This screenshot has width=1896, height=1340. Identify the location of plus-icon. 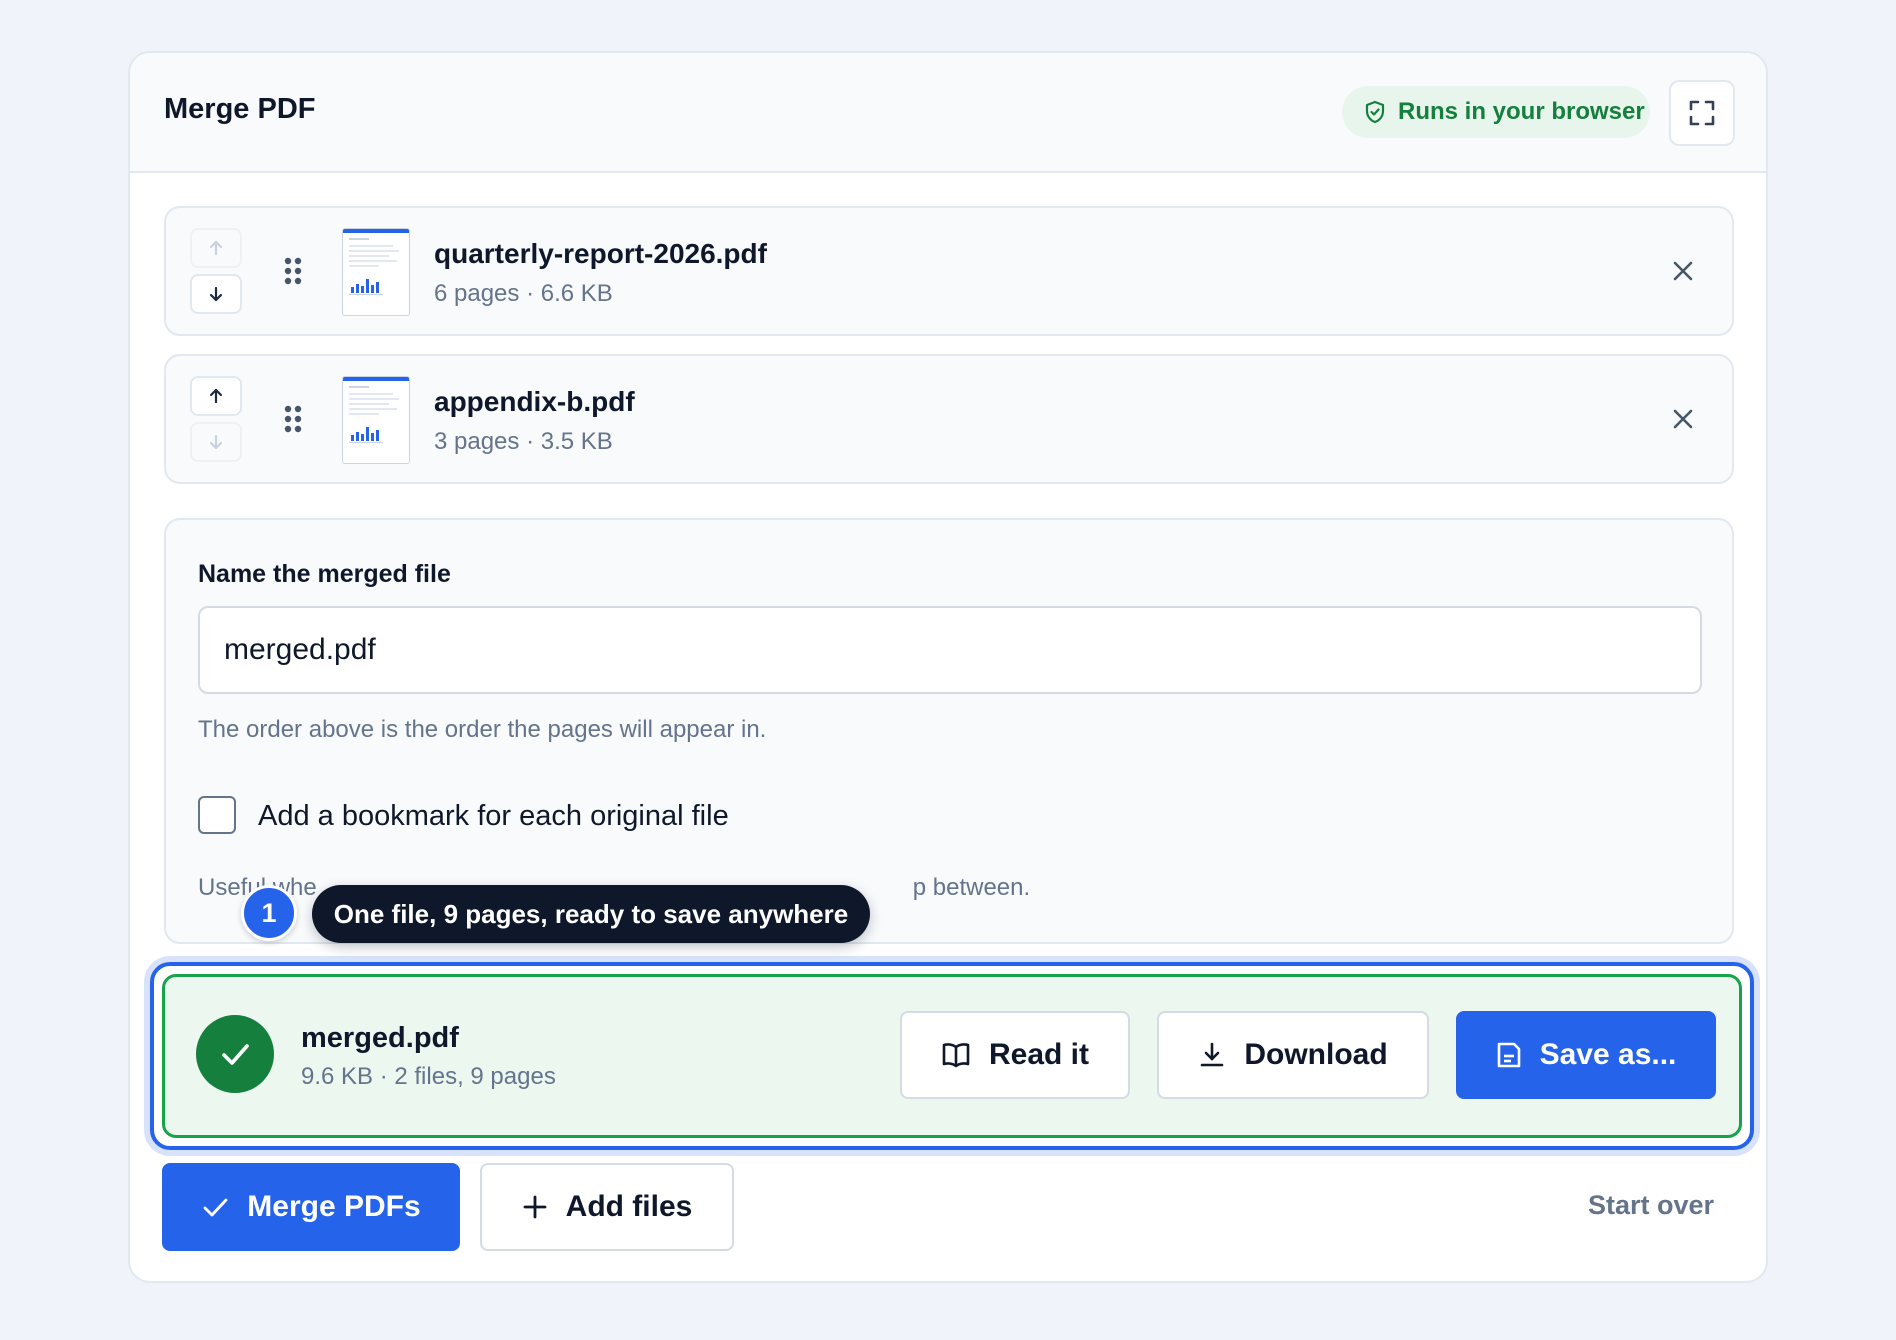
(535, 1207).